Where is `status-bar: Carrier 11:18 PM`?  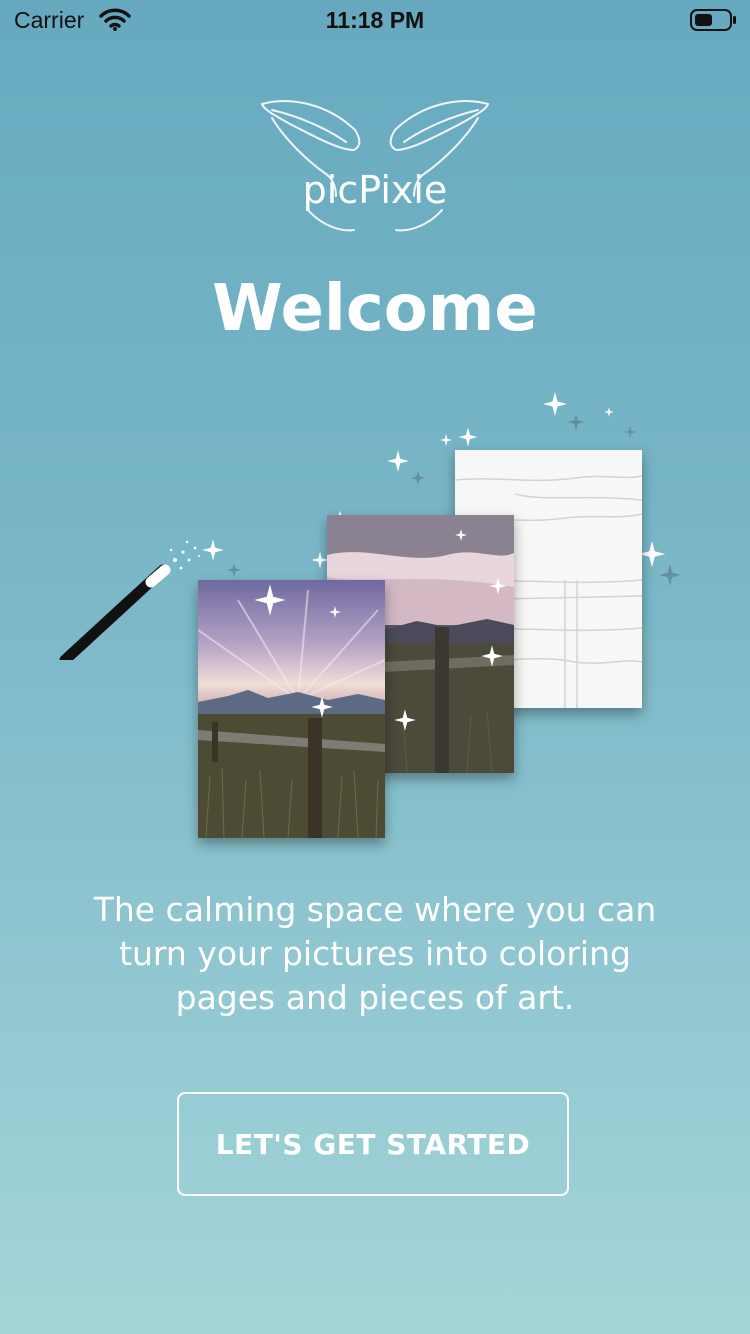 status-bar: Carrier 11:18 PM is located at coordinates (375, 20).